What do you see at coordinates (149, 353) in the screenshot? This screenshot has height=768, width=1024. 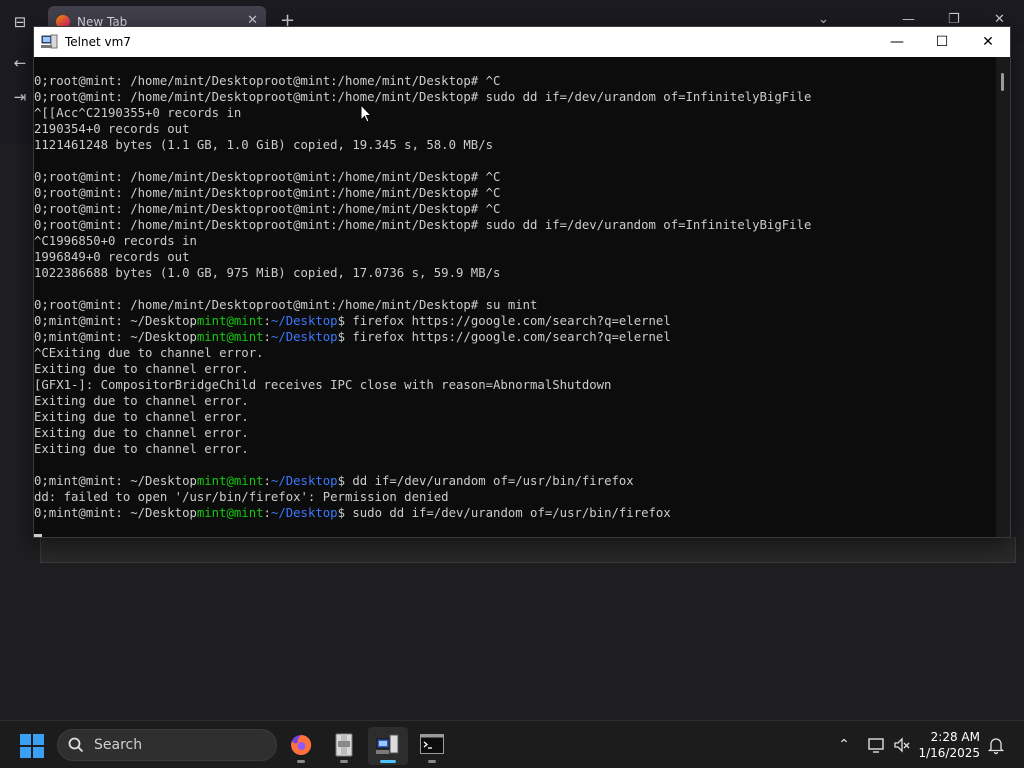 I see `terminal-output-text: ^CExiting due to channel error.` at bounding box center [149, 353].